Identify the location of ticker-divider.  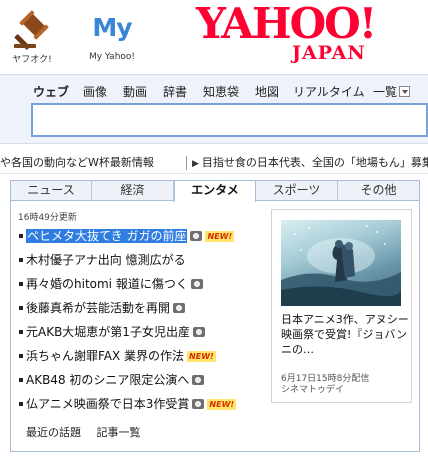
(186, 163).